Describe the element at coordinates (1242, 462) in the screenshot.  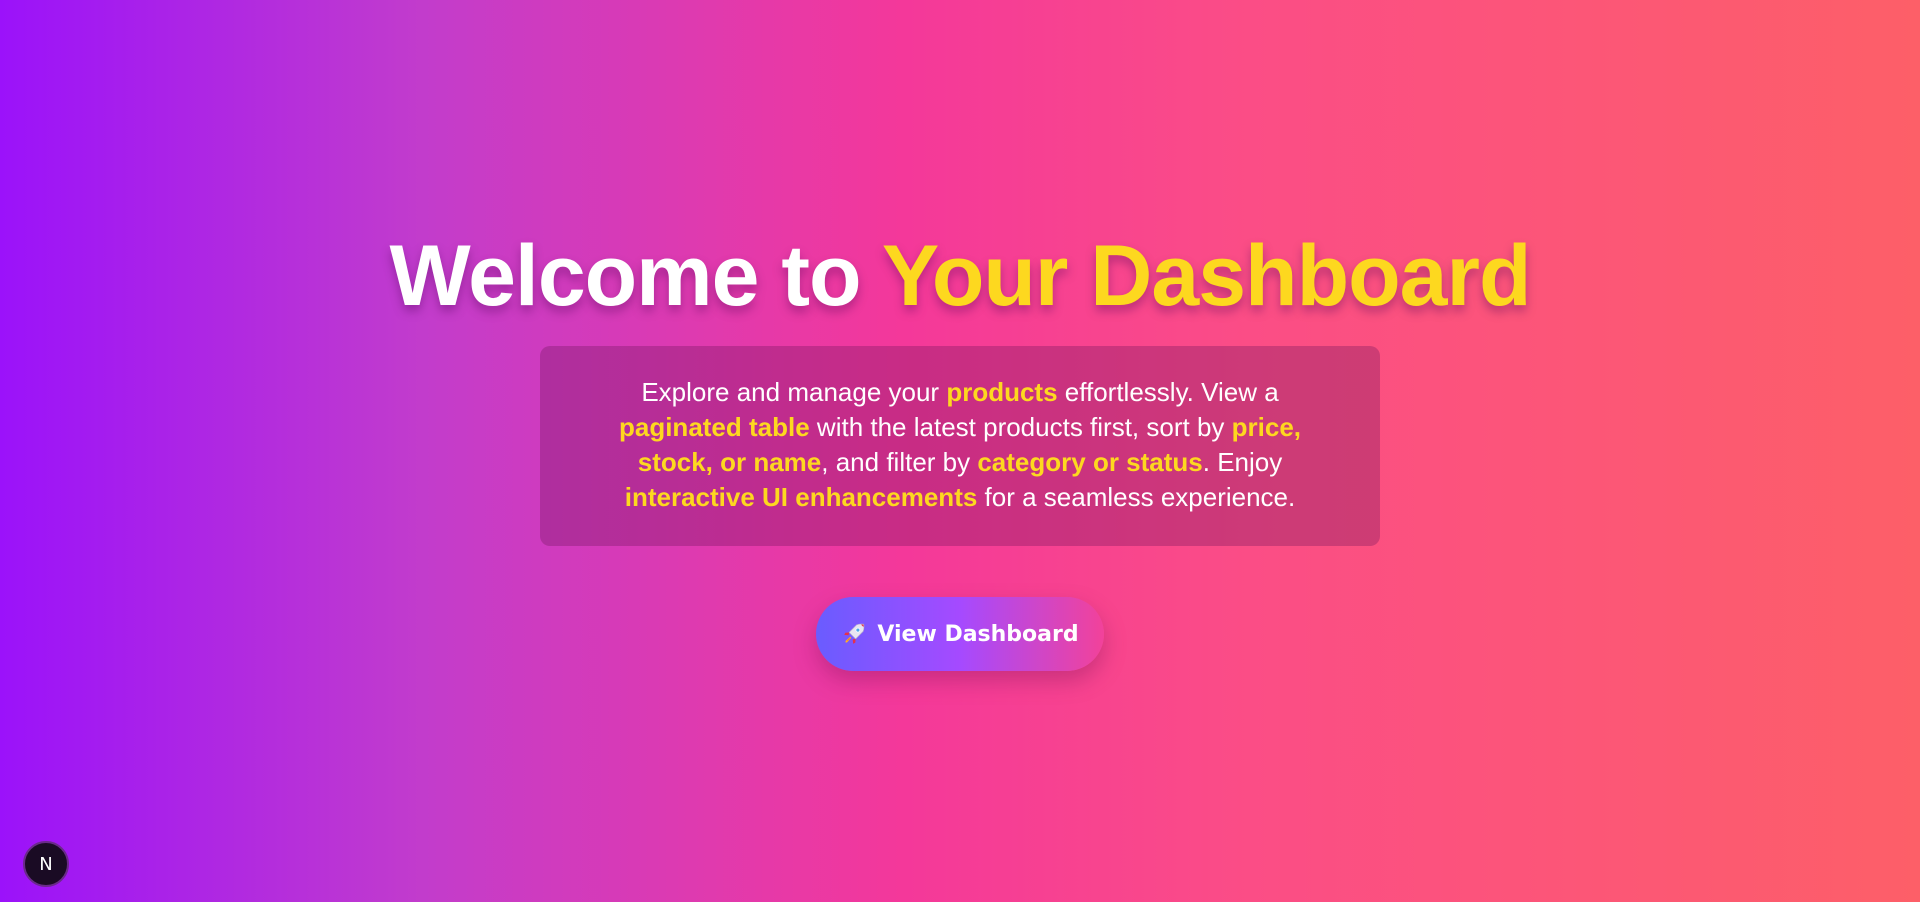
I see `desc-text-5: . Enjoy` at that location.